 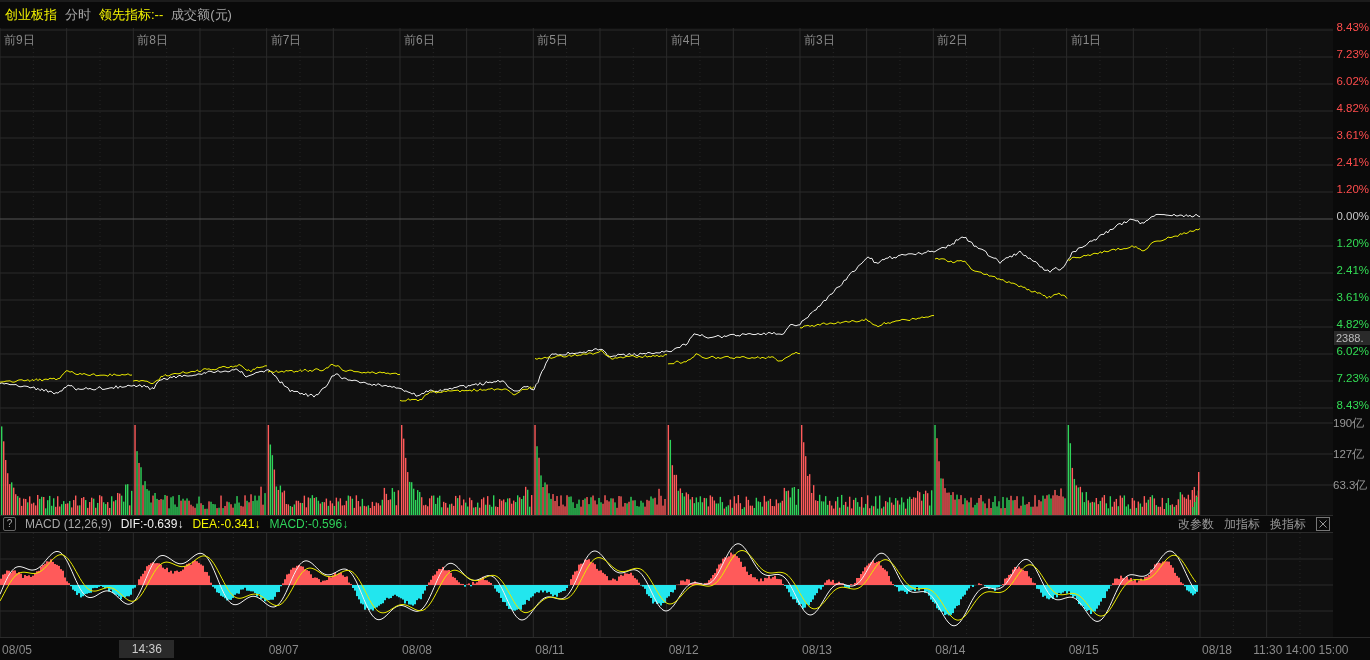 What do you see at coordinates (1349, 454) in the screenshot?
I see `volume-tick: 127亿` at bounding box center [1349, 454].